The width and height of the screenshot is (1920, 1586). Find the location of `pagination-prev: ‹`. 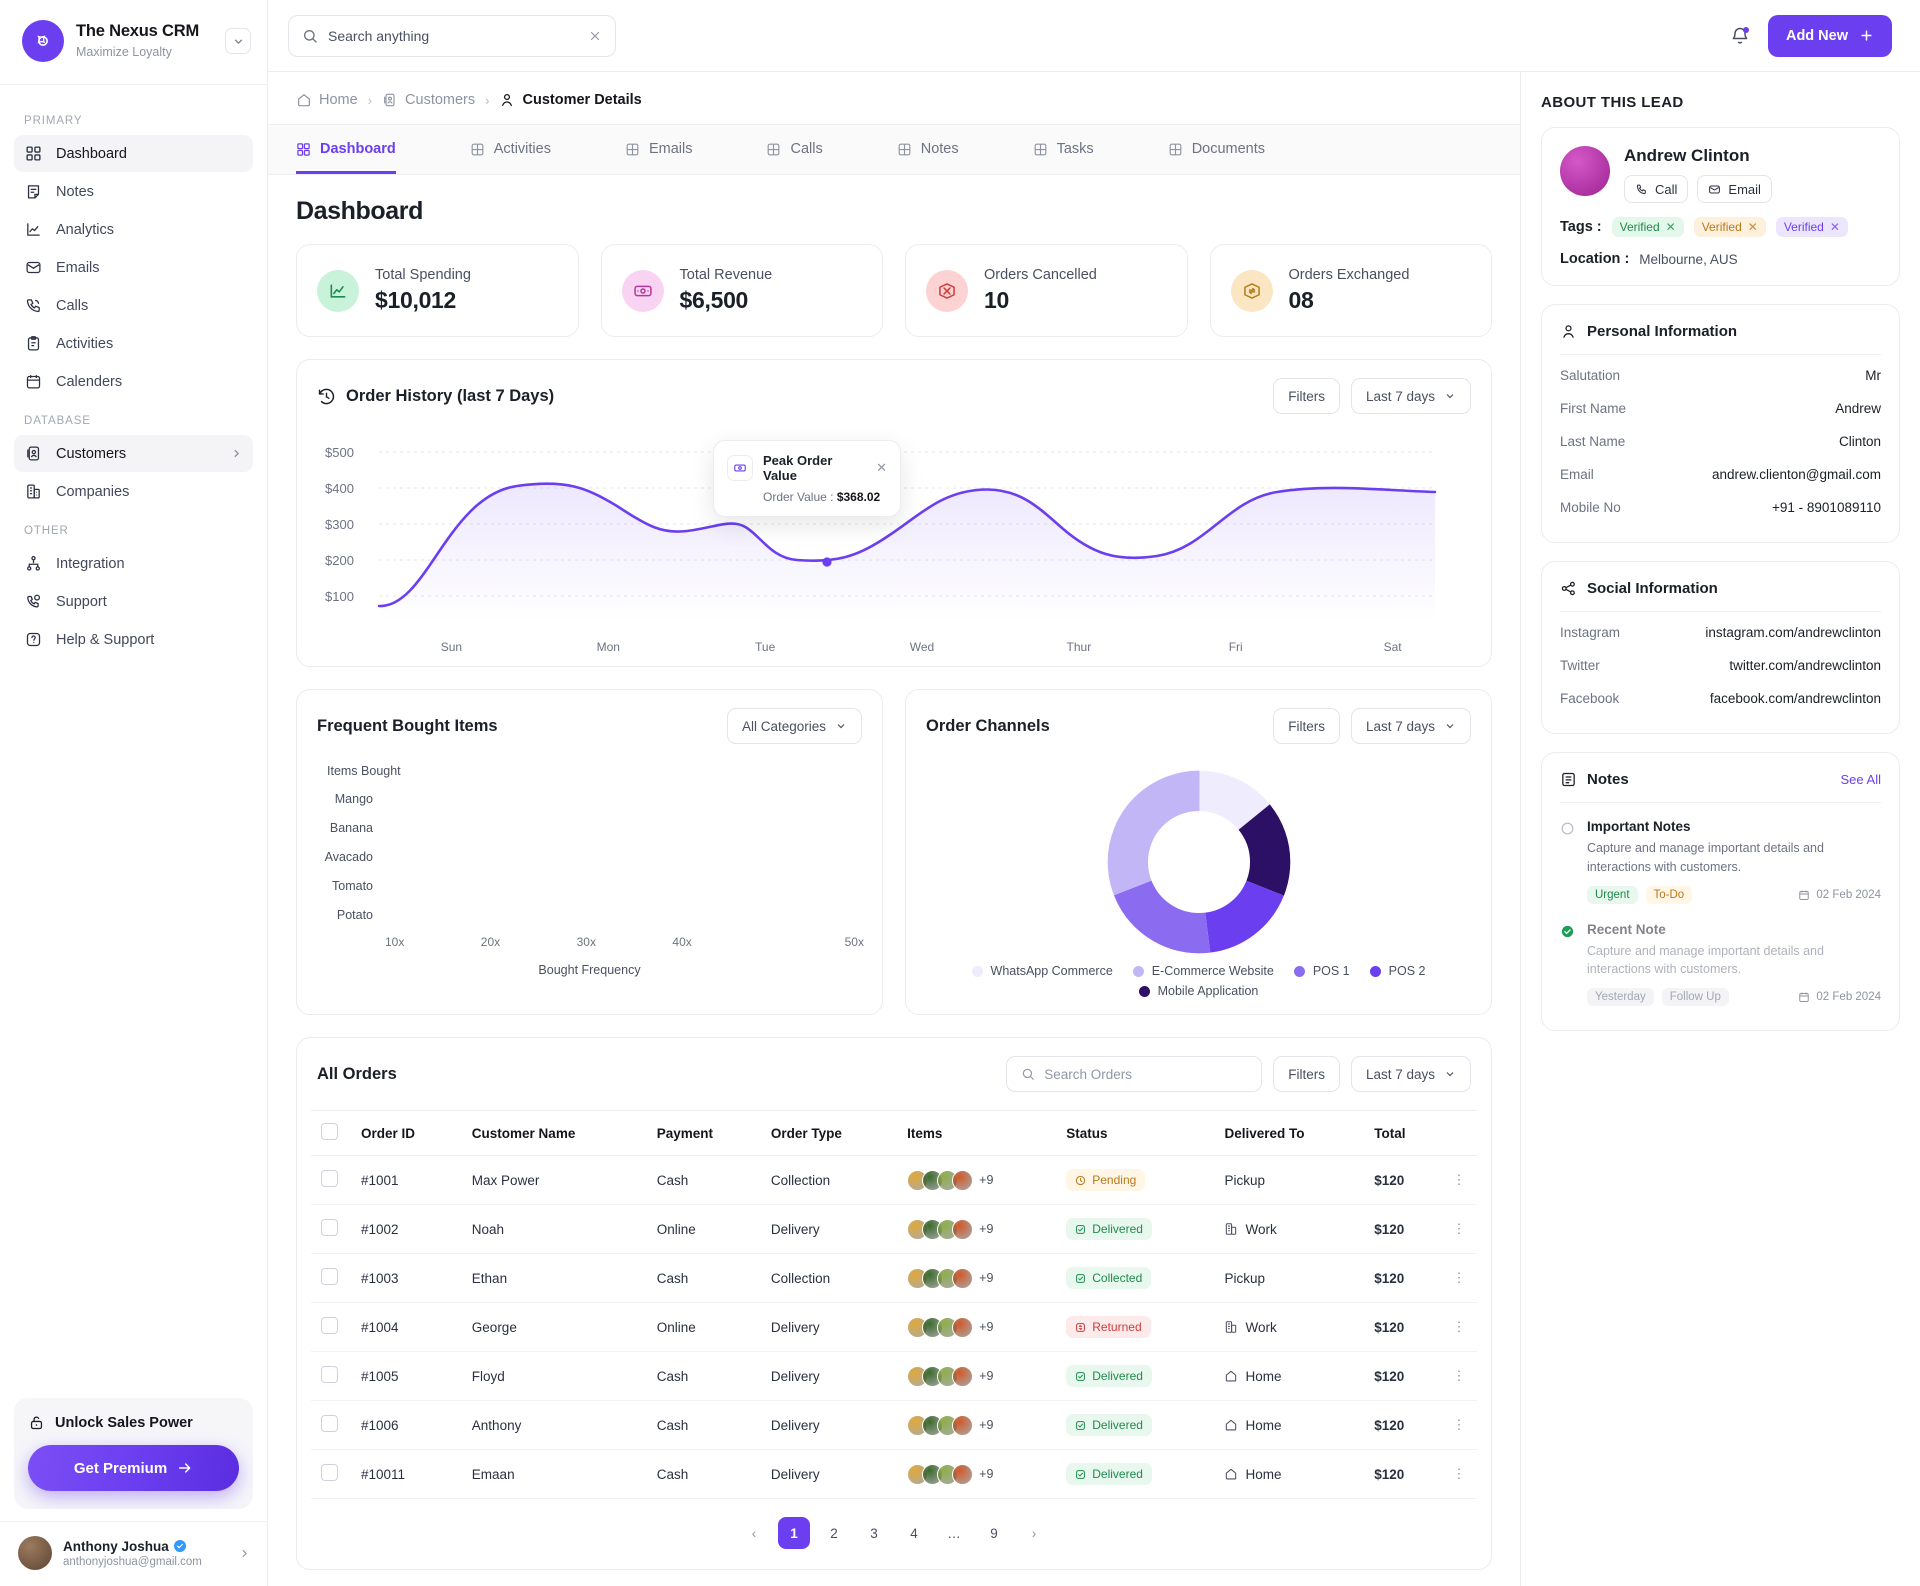

pagination-prev: ‹ is located at coordinates (754, 1533).